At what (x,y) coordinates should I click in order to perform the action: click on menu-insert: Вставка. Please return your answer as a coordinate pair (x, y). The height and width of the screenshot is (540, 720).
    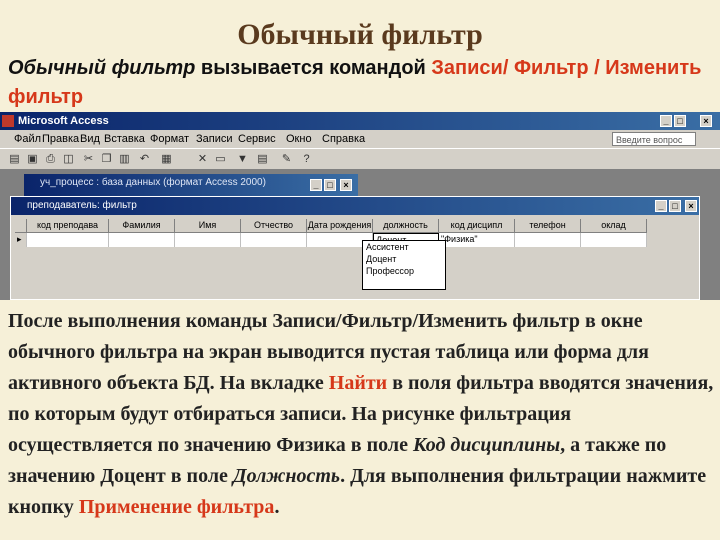
    Looking at the image, I should click on (124, 139).